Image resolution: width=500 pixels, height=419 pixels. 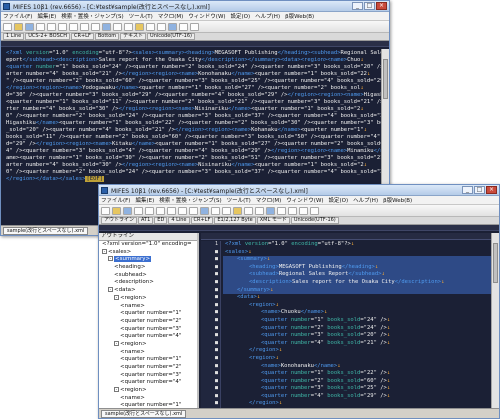 I want to click on replace-icon, so click(x=215, y=210).